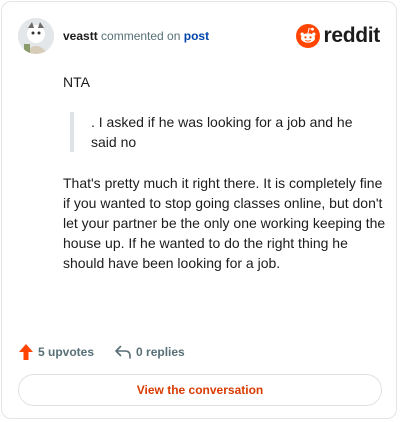 The image size is (400, 422). What do you see at coordinates (200, 390) in the screenshot?
I see `view-conversation-button: View the conversation` at bounding box center [200, 390].